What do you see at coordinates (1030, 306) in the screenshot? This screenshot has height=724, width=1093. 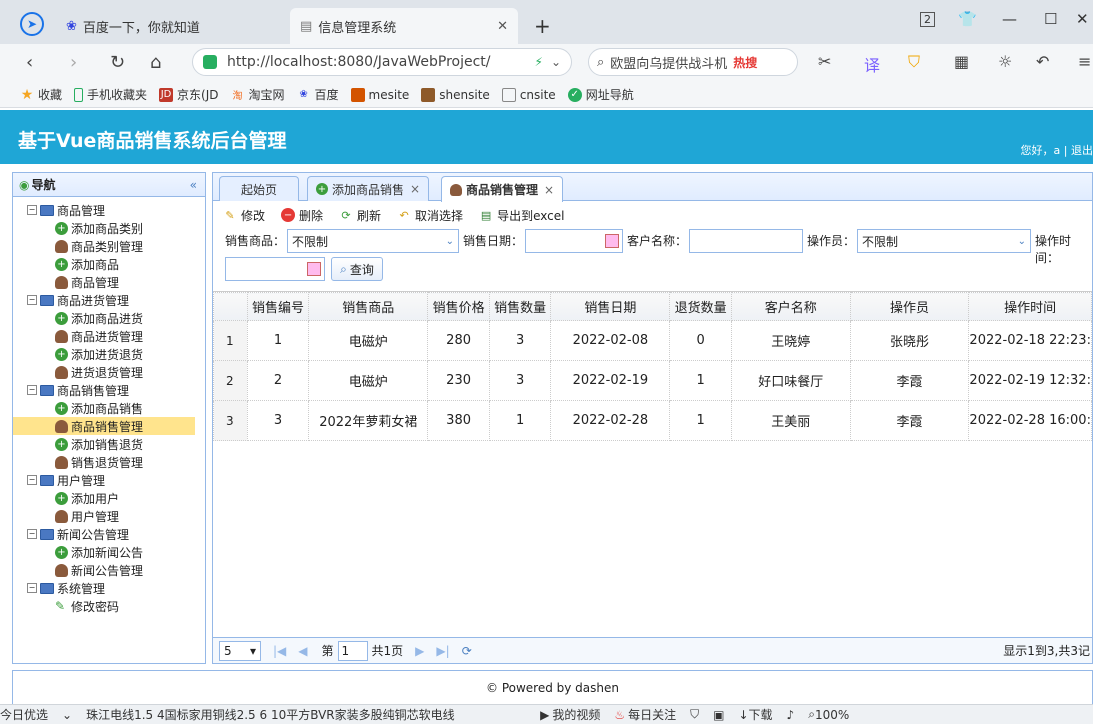 I see `column-header: 操作时间` at bounding box center [1030, 306].